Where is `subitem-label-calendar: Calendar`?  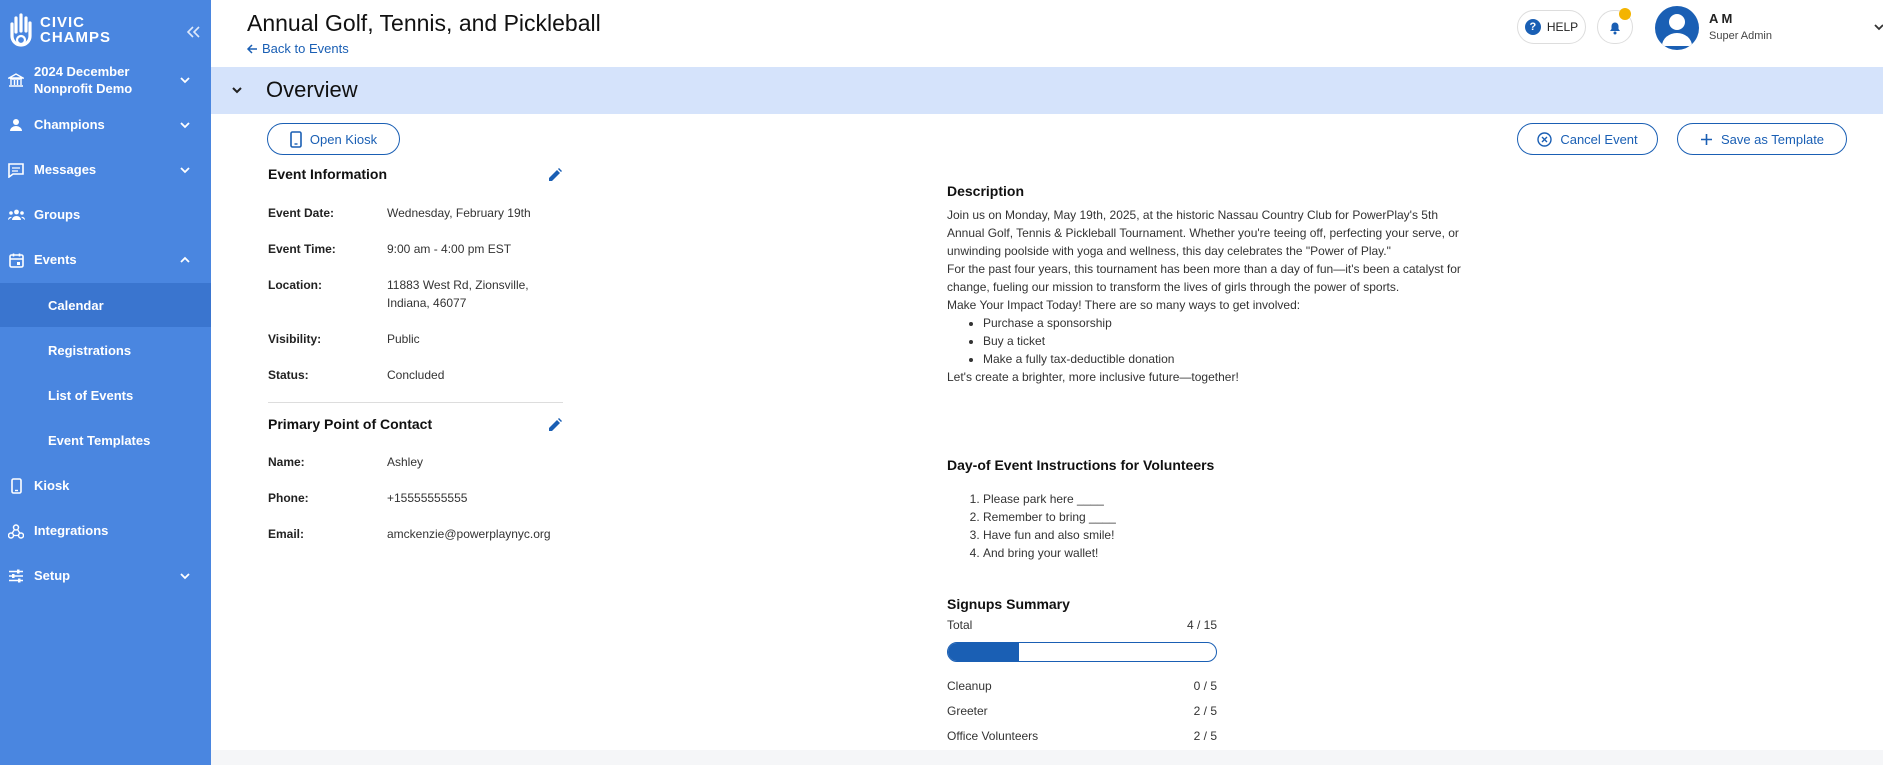 subitem-label-calendar: Calendar is located at coordinates (76, 305).